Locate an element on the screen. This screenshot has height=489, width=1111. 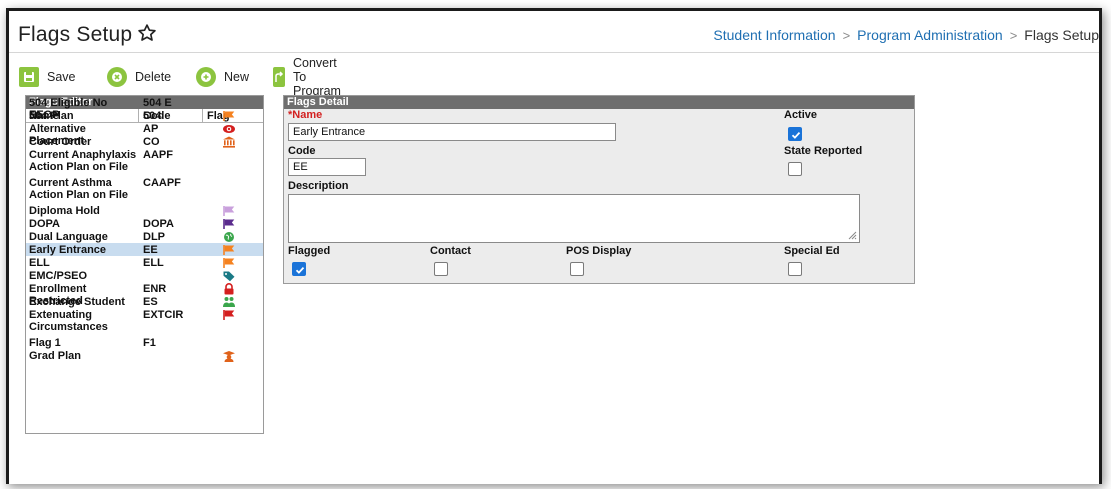
contact-checkbox is located at coordinates (441, 269).